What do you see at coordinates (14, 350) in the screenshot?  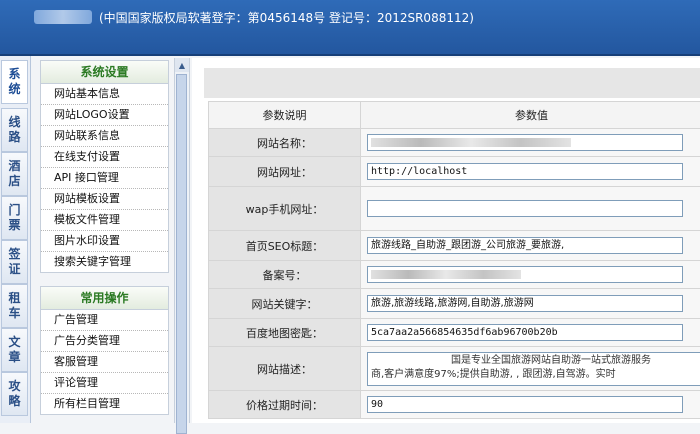 I see `tab-articles: 文章` at bounding box center [14, 350].